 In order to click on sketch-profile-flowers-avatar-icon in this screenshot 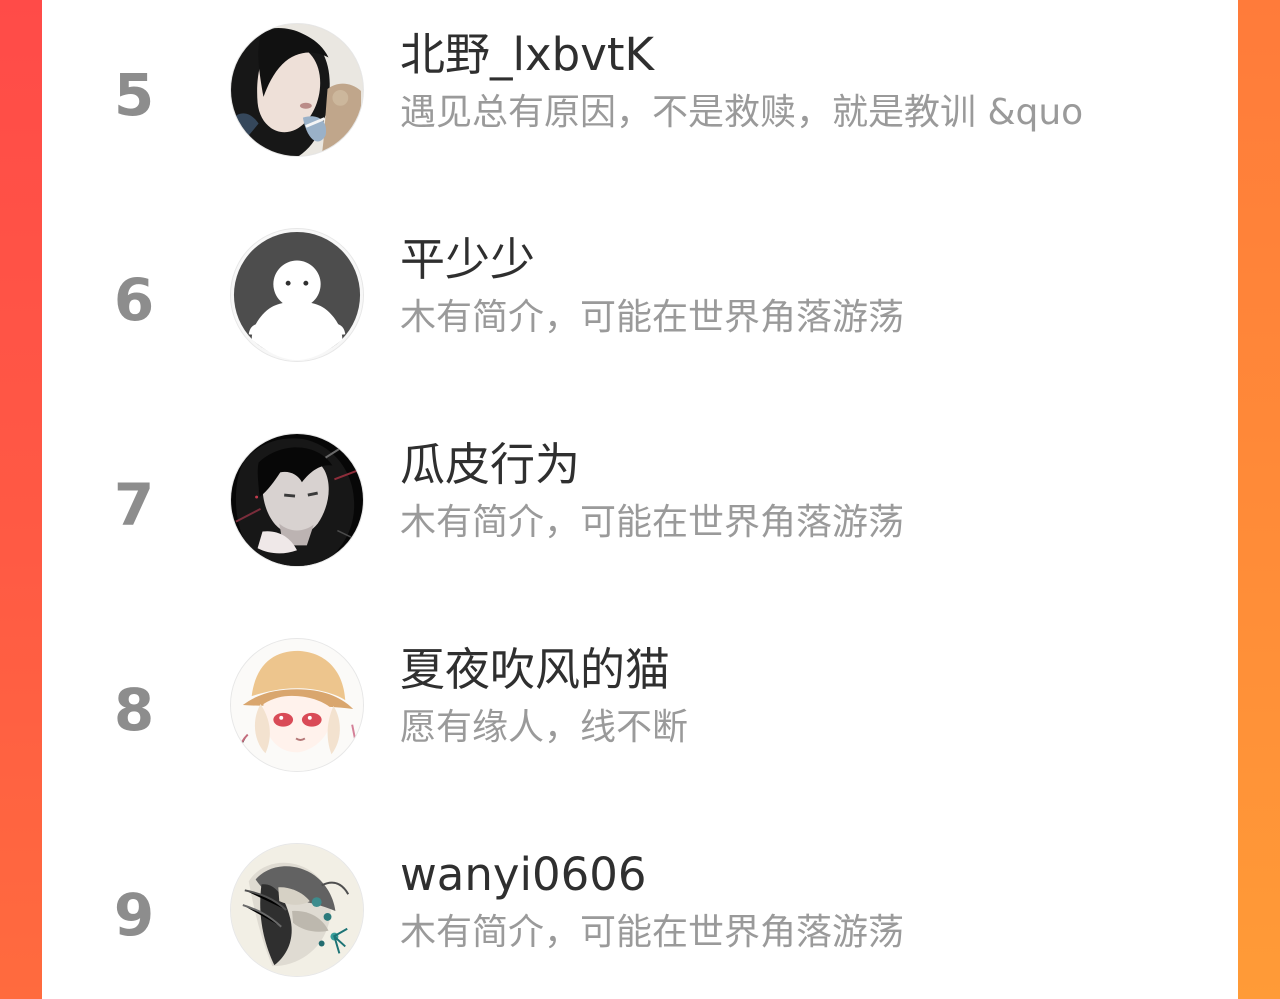, I will do `click(297, 910)`.